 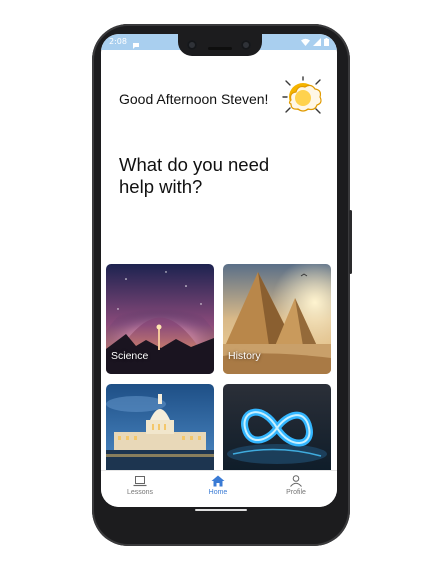 I want to click on person-icon, so click(x=296, y=481).